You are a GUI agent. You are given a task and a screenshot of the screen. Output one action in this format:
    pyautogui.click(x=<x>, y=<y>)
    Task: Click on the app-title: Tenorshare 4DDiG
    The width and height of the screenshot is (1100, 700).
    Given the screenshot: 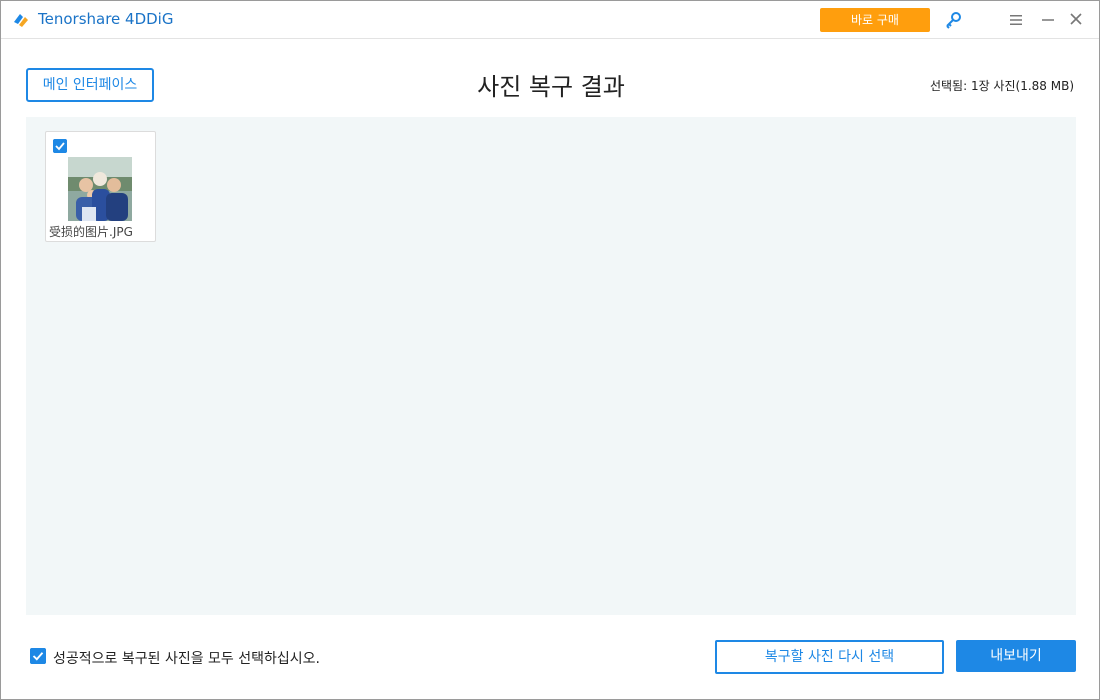 What is the action you would take?
    pyautogui.click(x=106, y=19)
    